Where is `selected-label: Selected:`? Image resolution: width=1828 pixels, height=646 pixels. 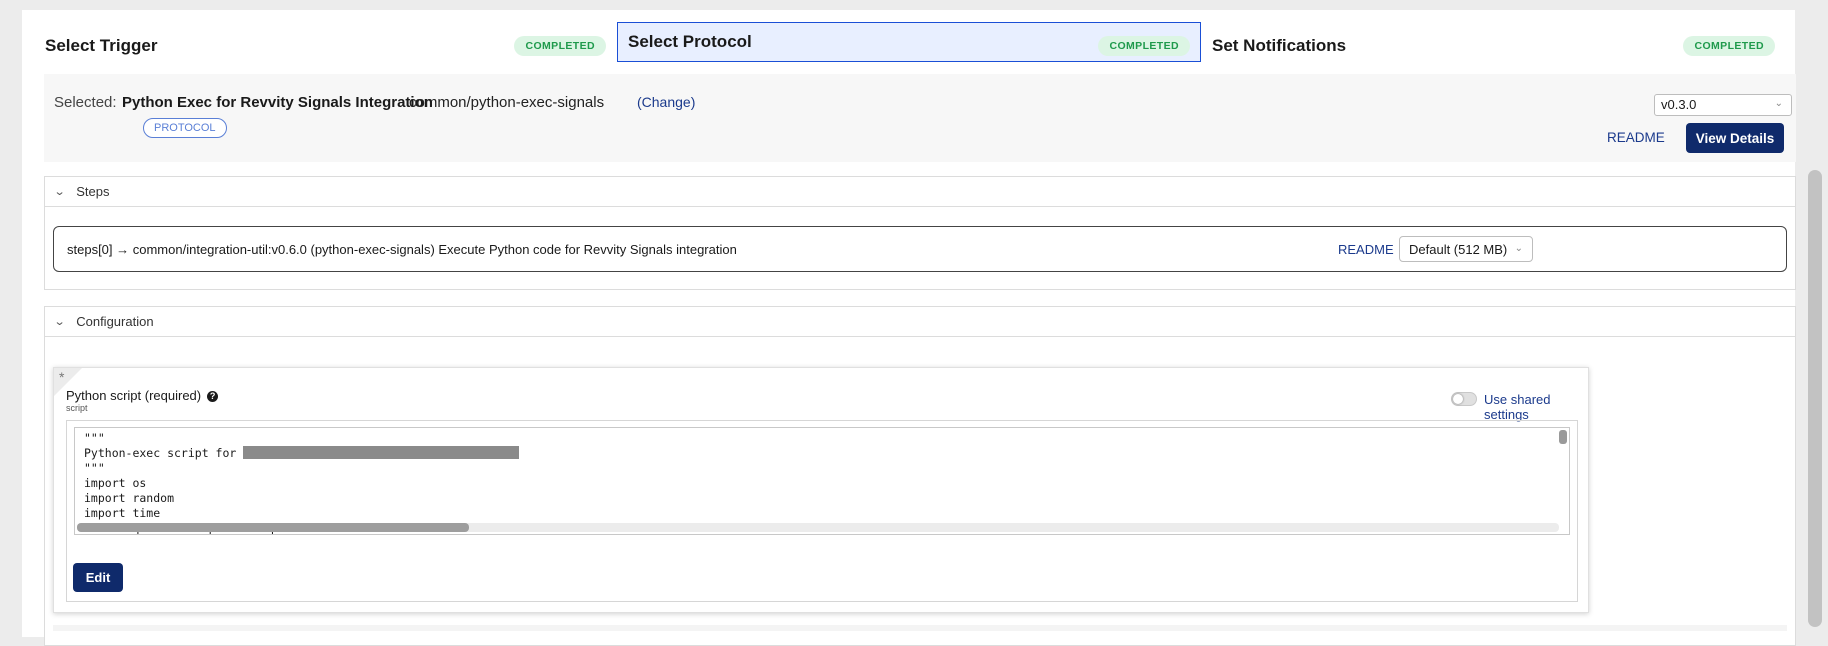
selected-label: Selected: is located at coordinates (85, 102).